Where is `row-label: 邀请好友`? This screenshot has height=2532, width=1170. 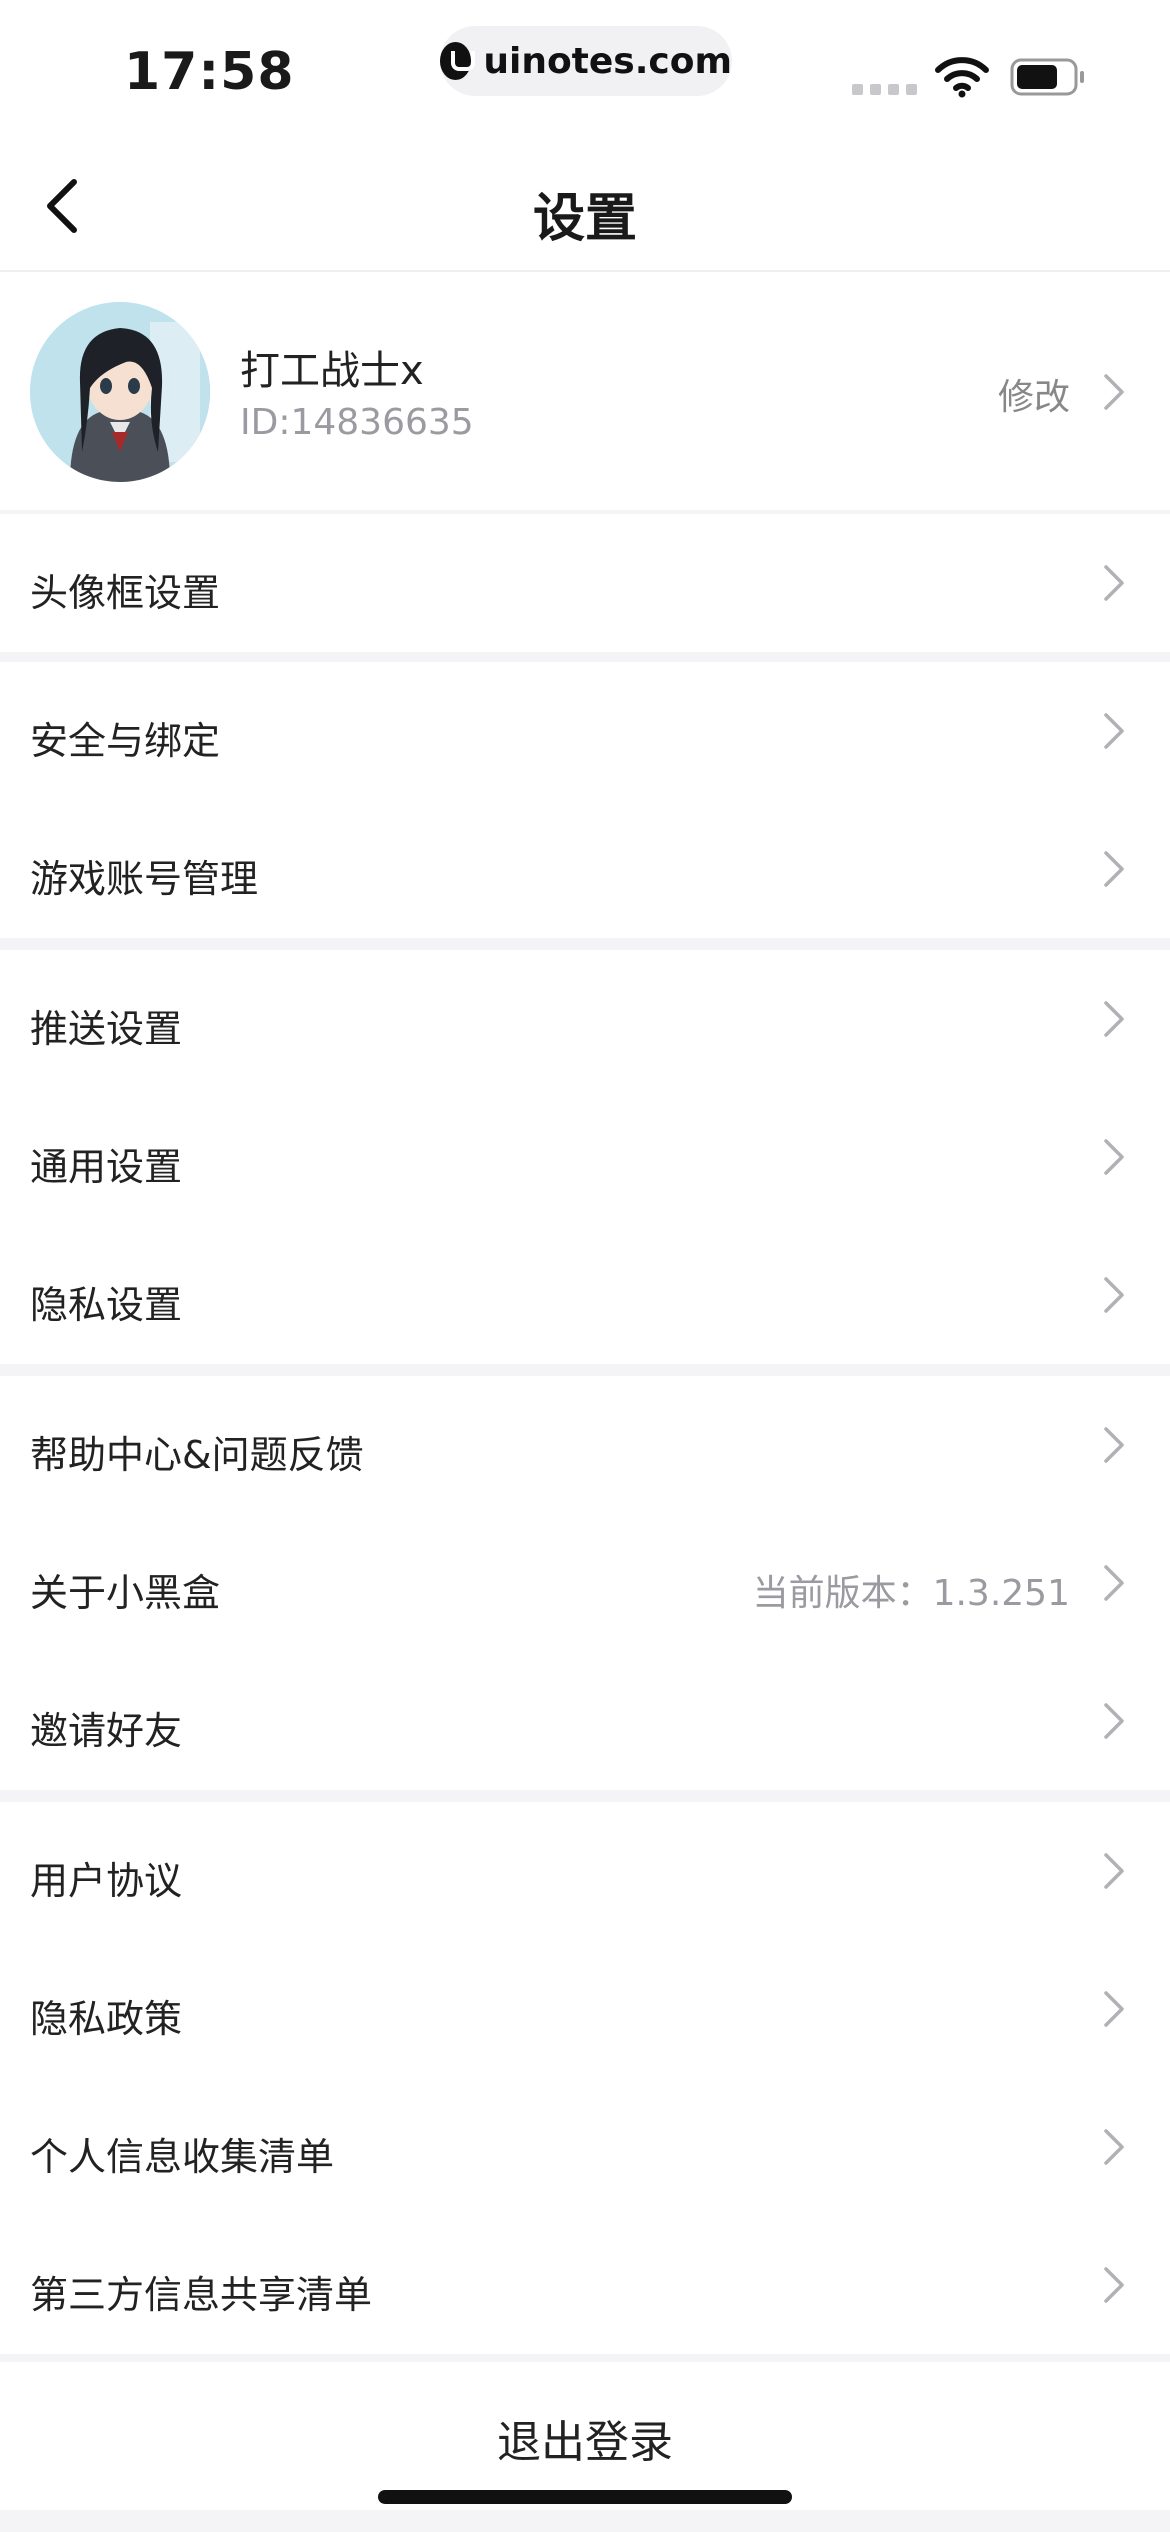
row-label: 邀请好友 is located at coordinates (106, 1731).